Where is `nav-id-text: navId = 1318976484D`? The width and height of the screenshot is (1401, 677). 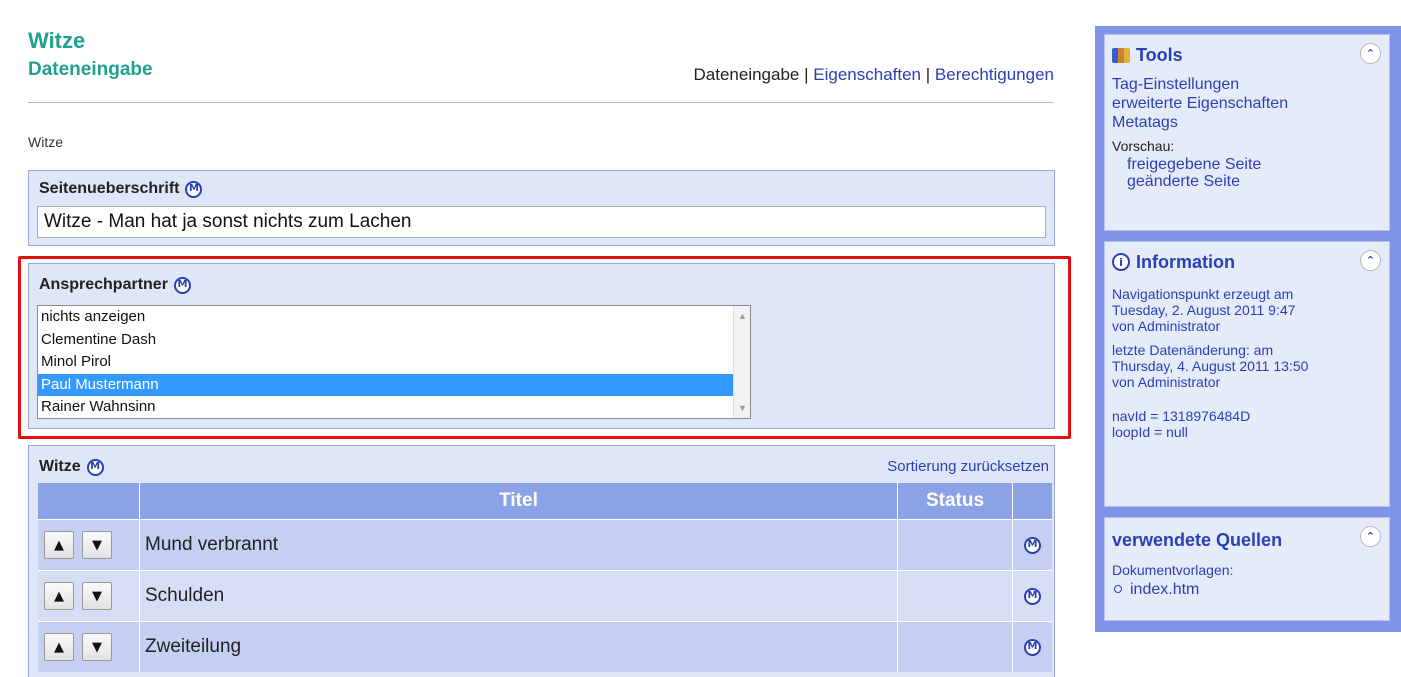 nav-id-text: navId = 1318976484D is located at coordinates (1181, 416).